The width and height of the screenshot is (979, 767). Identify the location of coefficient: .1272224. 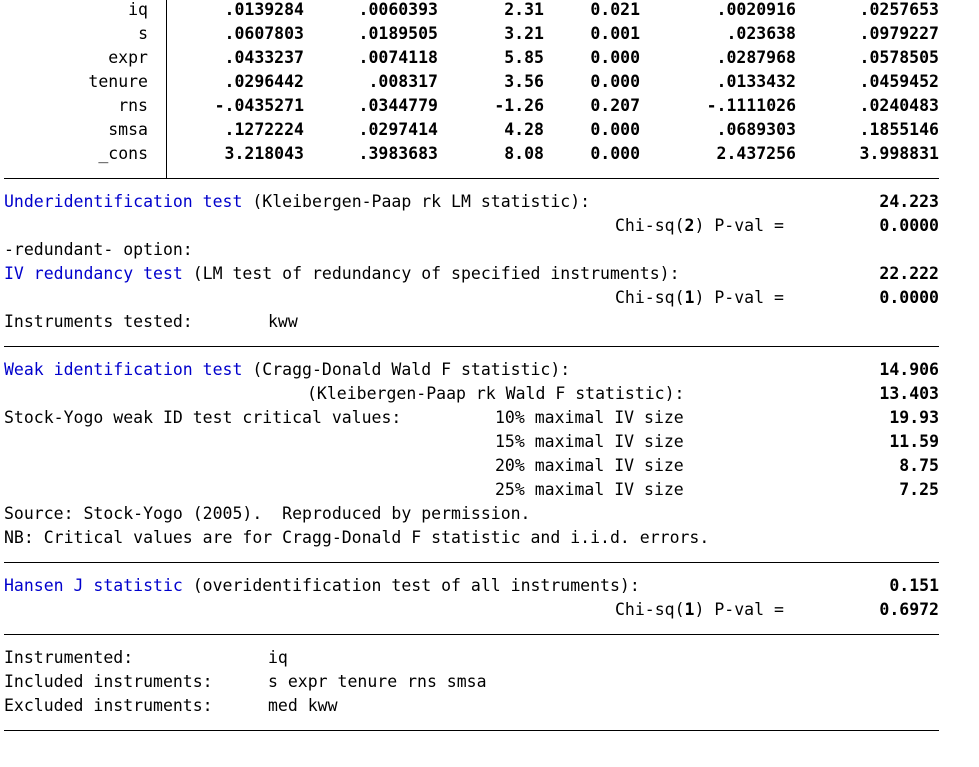
(264, 129).